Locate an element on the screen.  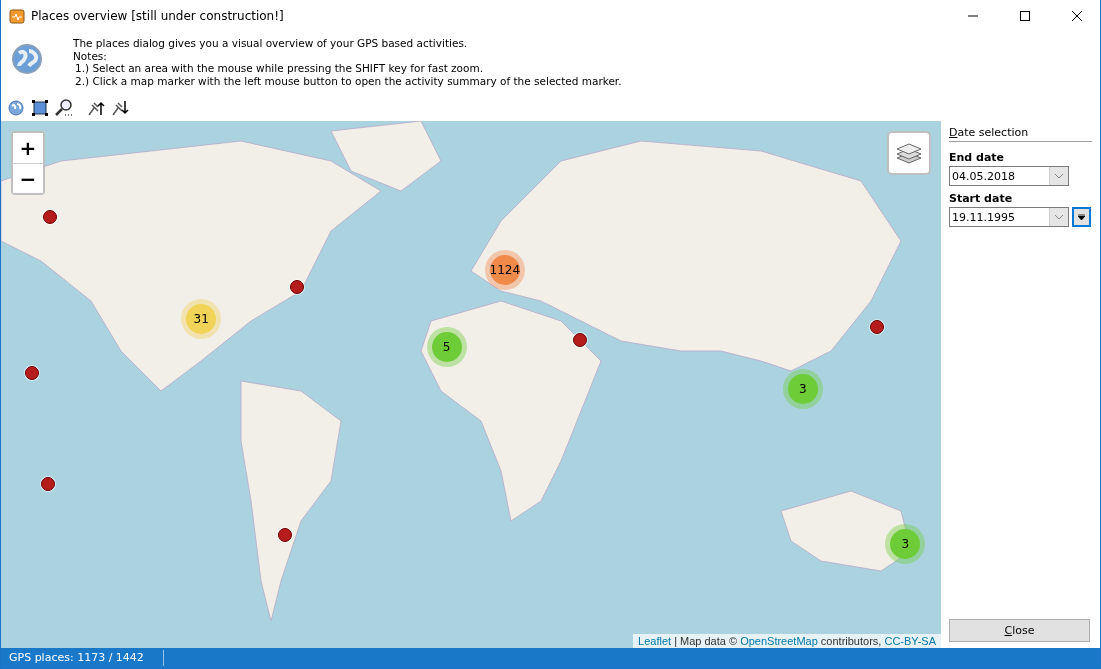
caret-icon is located at coordinates (1081, 217).